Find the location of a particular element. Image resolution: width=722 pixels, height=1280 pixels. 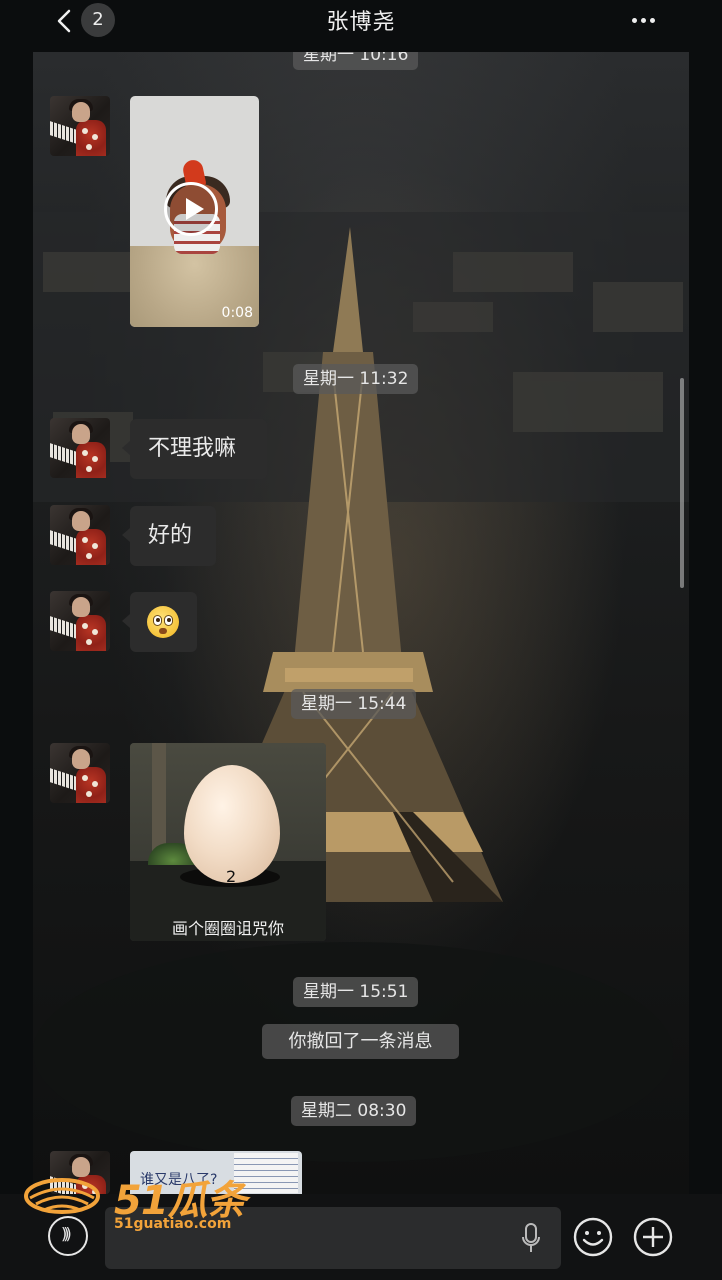

video-duration: 0:08 is located at coordinates (237, 313).